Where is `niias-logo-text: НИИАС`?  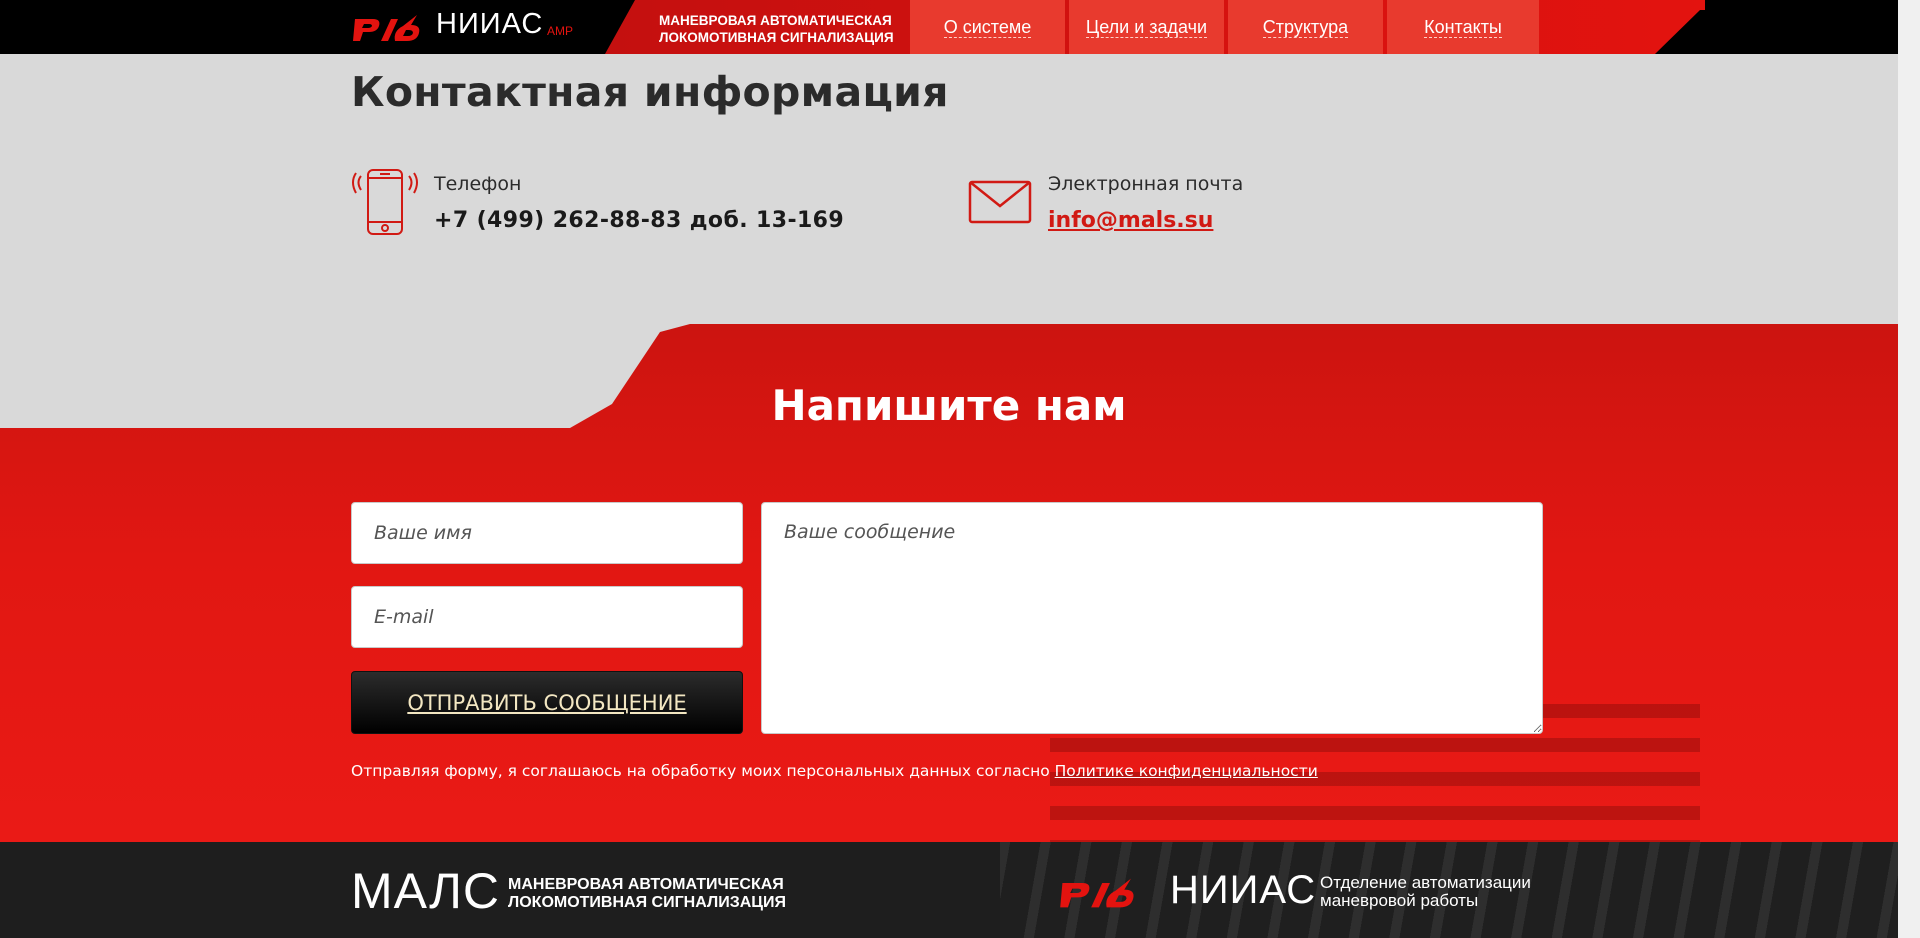 niias-logo-text: НИИАС is located at coordinates (489, 24).